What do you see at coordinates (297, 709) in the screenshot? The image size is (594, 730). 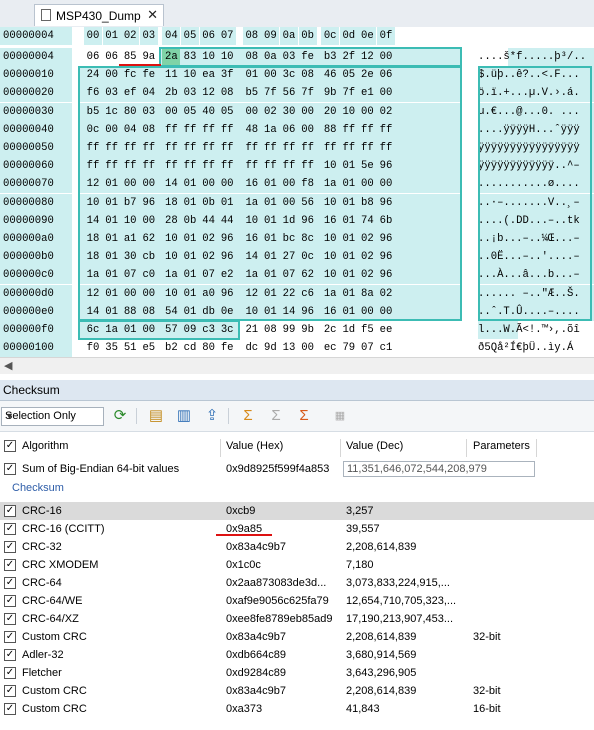 I see `table-row: ✓ Custom CRC 0xa373 41,843 16-bit` at bounding box center [297, 709].